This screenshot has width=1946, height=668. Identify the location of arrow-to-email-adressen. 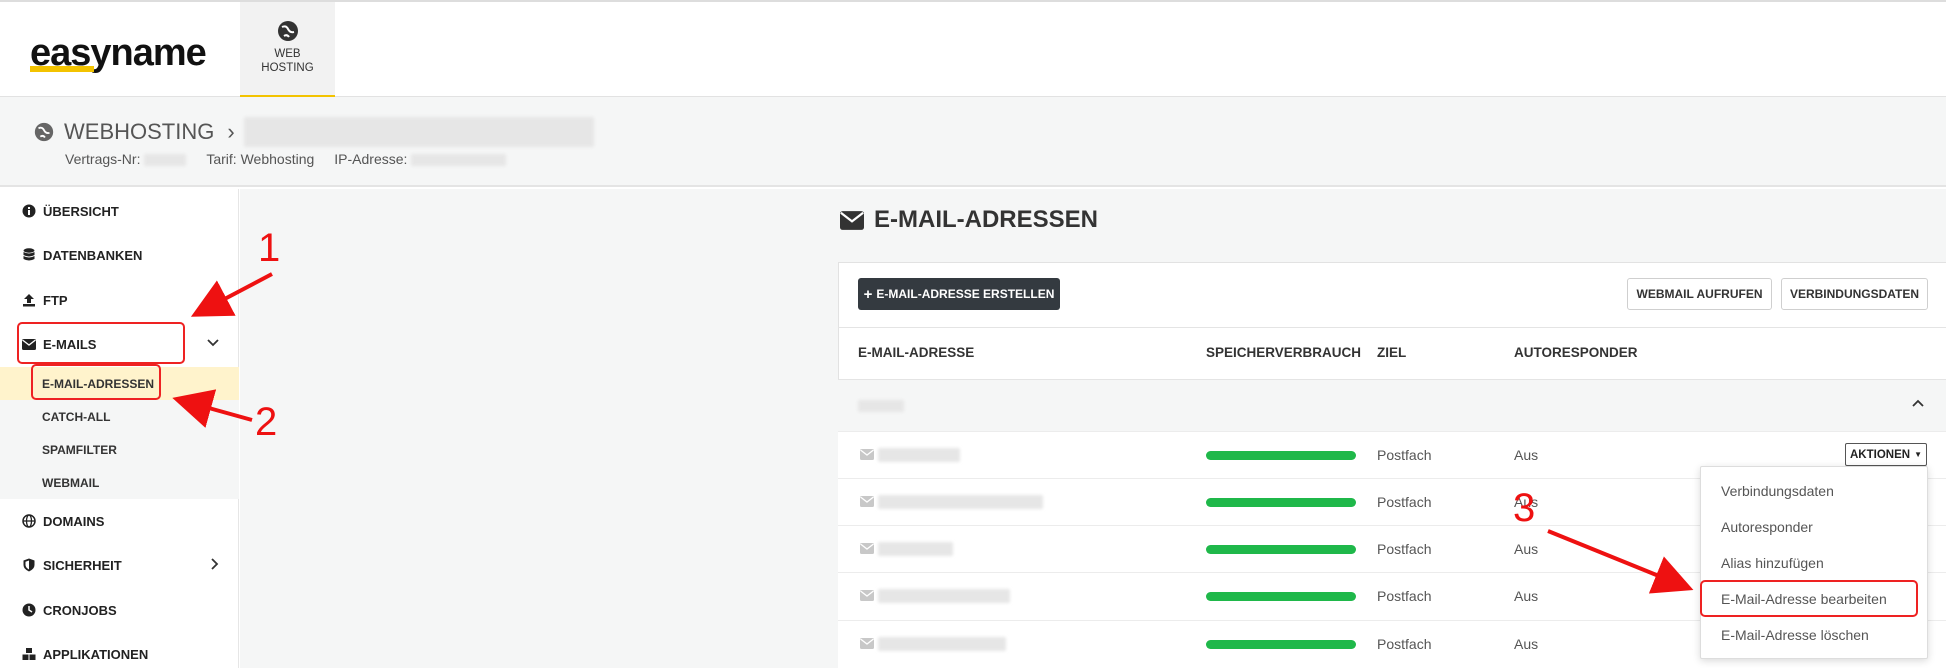
(212, 408).